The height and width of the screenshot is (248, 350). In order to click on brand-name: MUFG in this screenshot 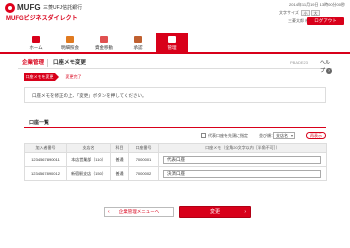, I will do `click(29, 7)`.